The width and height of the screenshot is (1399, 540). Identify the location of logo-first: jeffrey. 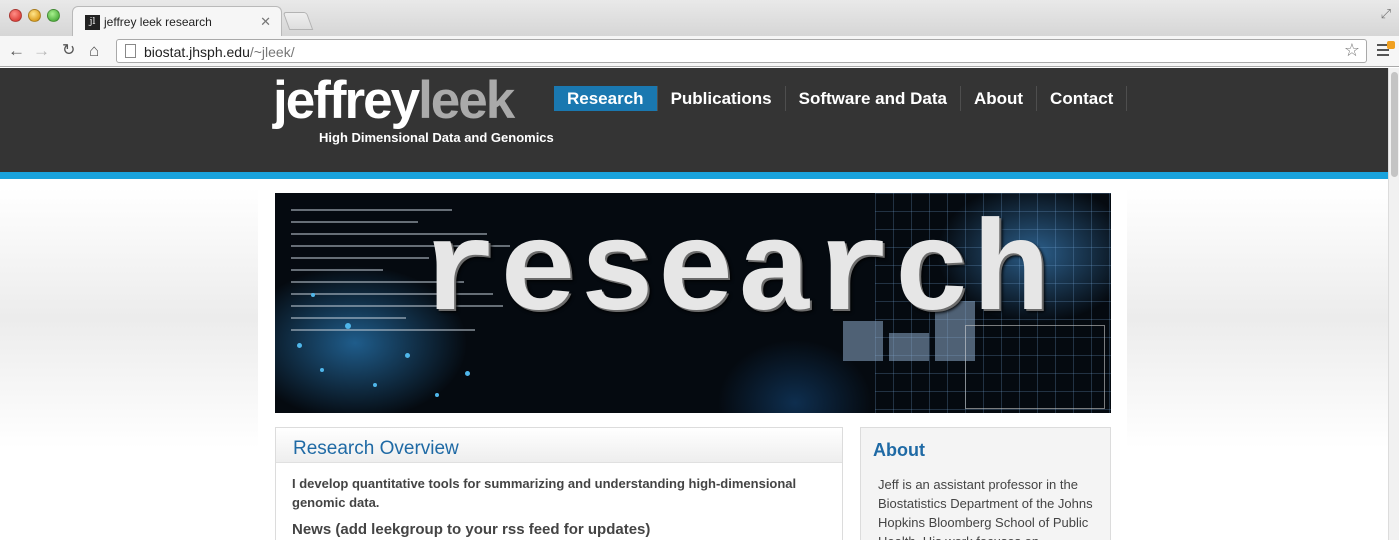
(346, 100).